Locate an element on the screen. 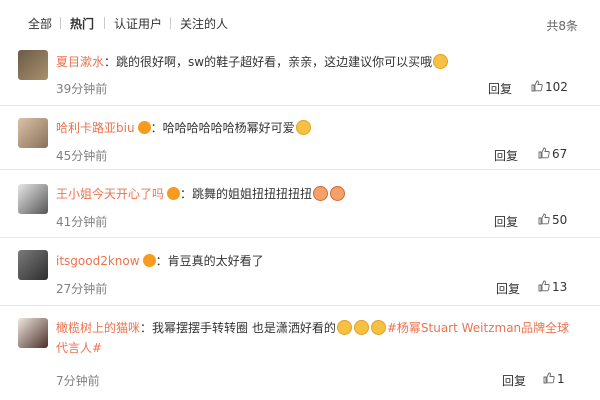 The image size is (600, 400). like-count: 1 is located at coordinates (561, 379).